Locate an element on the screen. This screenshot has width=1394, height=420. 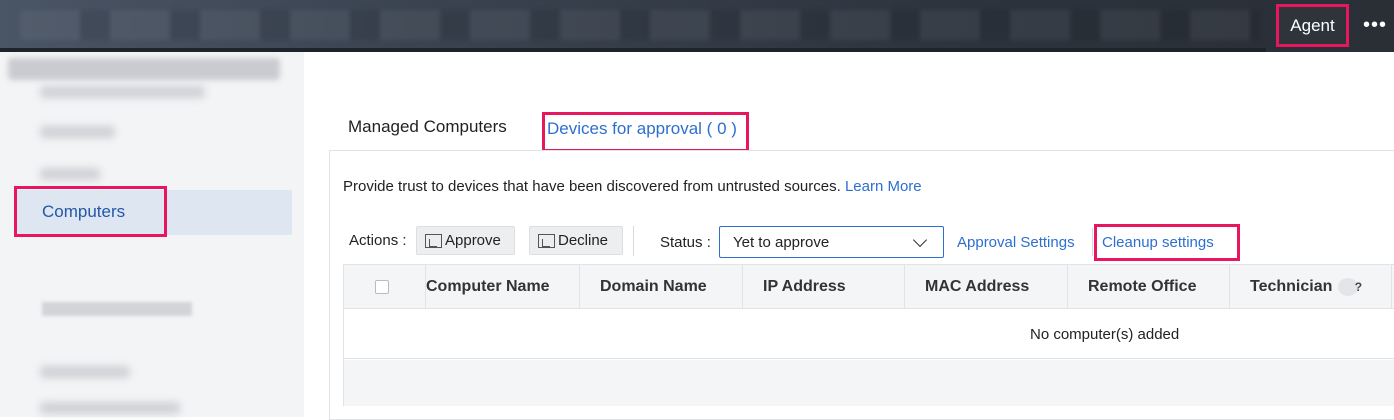
top-navbar is located at coordinates (697, 26).